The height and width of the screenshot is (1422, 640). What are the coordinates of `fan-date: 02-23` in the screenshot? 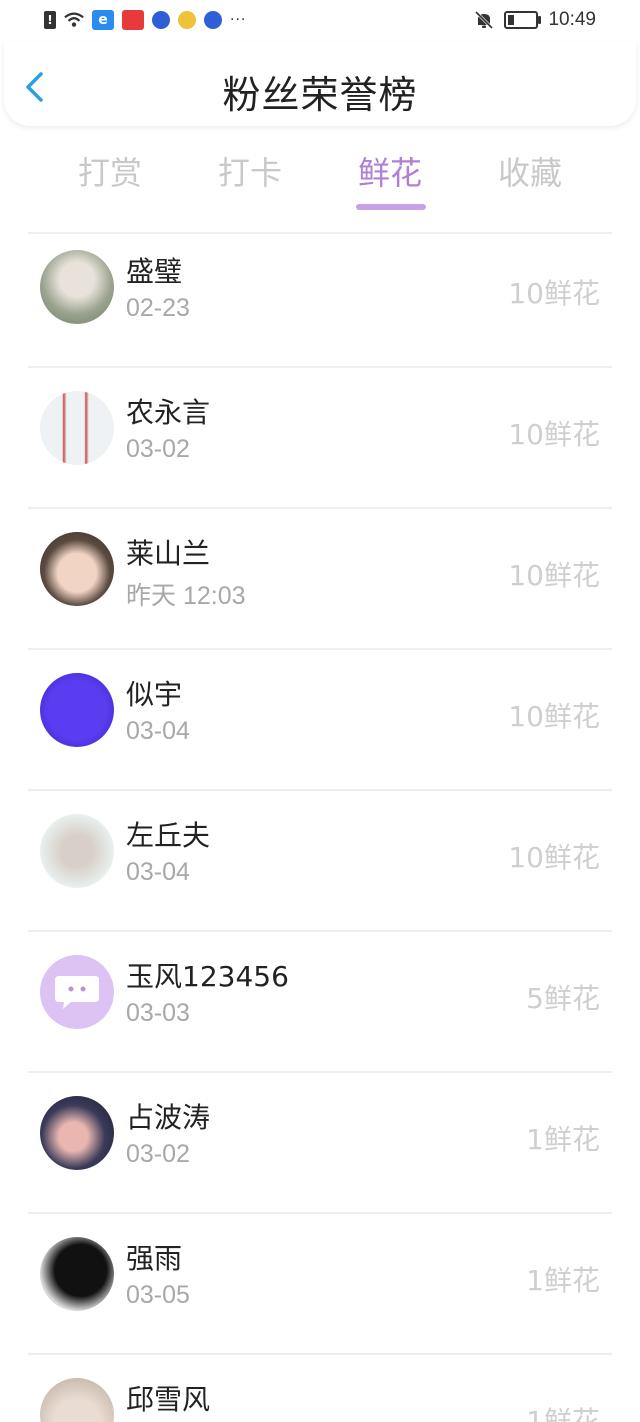 It's located at (158, 308).